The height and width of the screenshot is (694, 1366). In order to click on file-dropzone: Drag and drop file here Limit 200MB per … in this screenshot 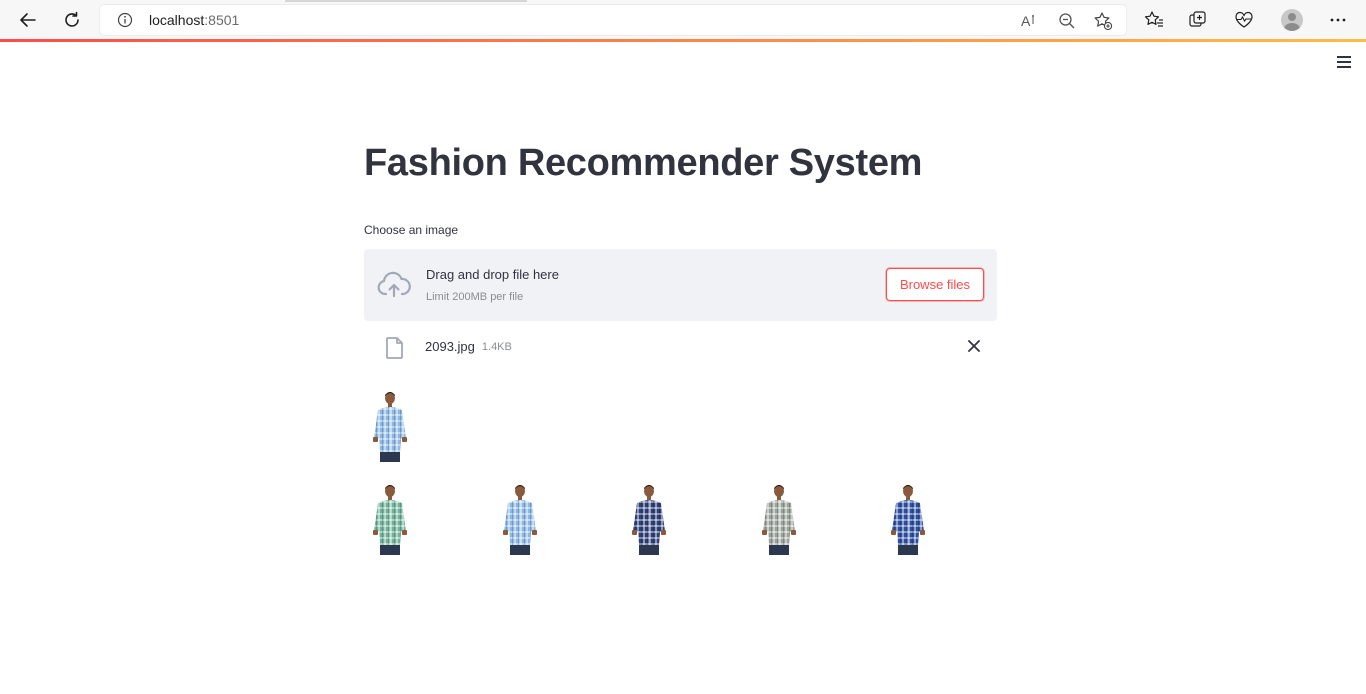, I will do `click(680, 285)`.